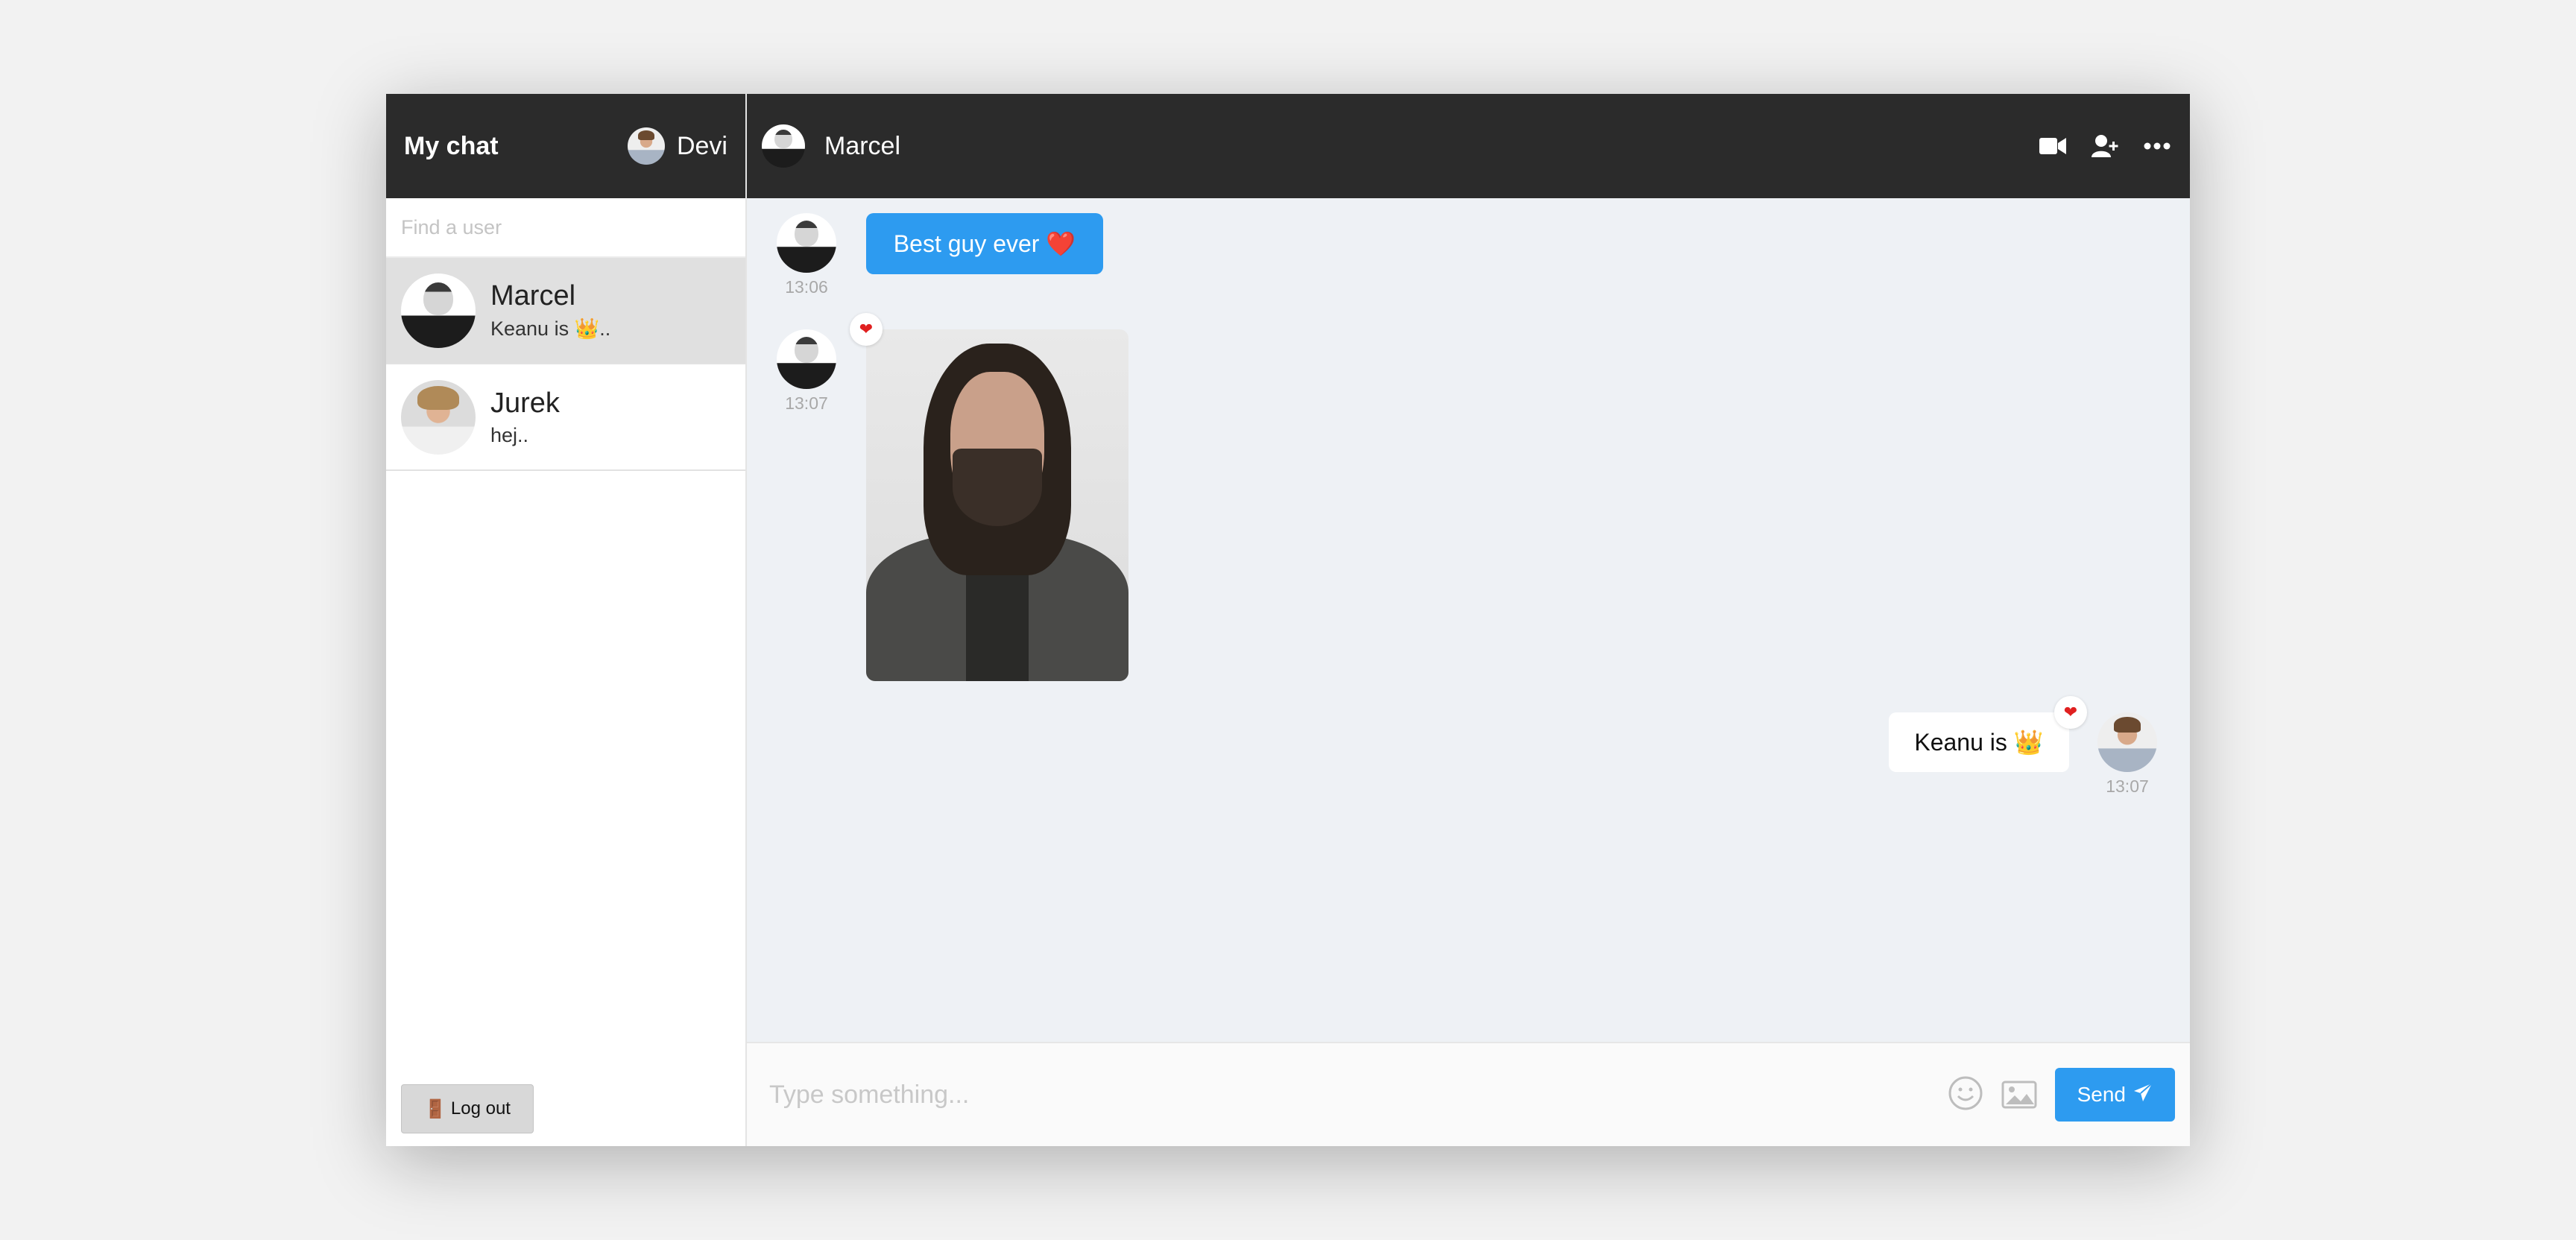 The width and height of the screenshot is (2576, 1240). Describe the element at coordinates (550, 329) in the screenshot. I see `user-last-message: Keanu is 👑..` at that location.